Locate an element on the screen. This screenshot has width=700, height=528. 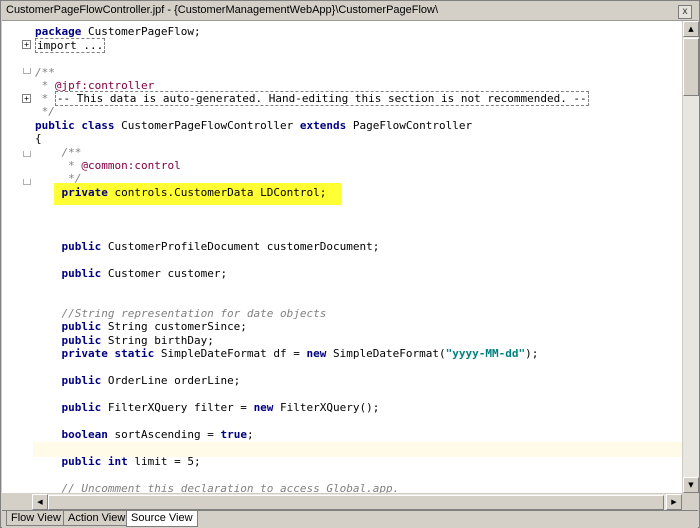
collapse-end-icon is located at coordinates (27, 182).